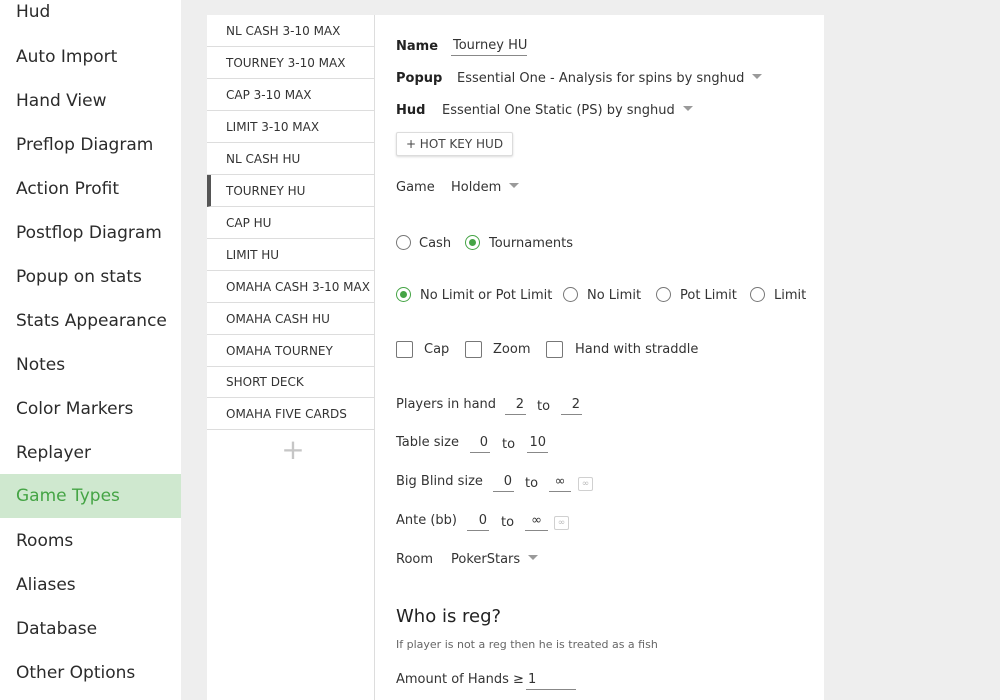  Describe the element at coordinates (435, 243) in the screenshot. I see `cash-radio-label: Cash` at that location.